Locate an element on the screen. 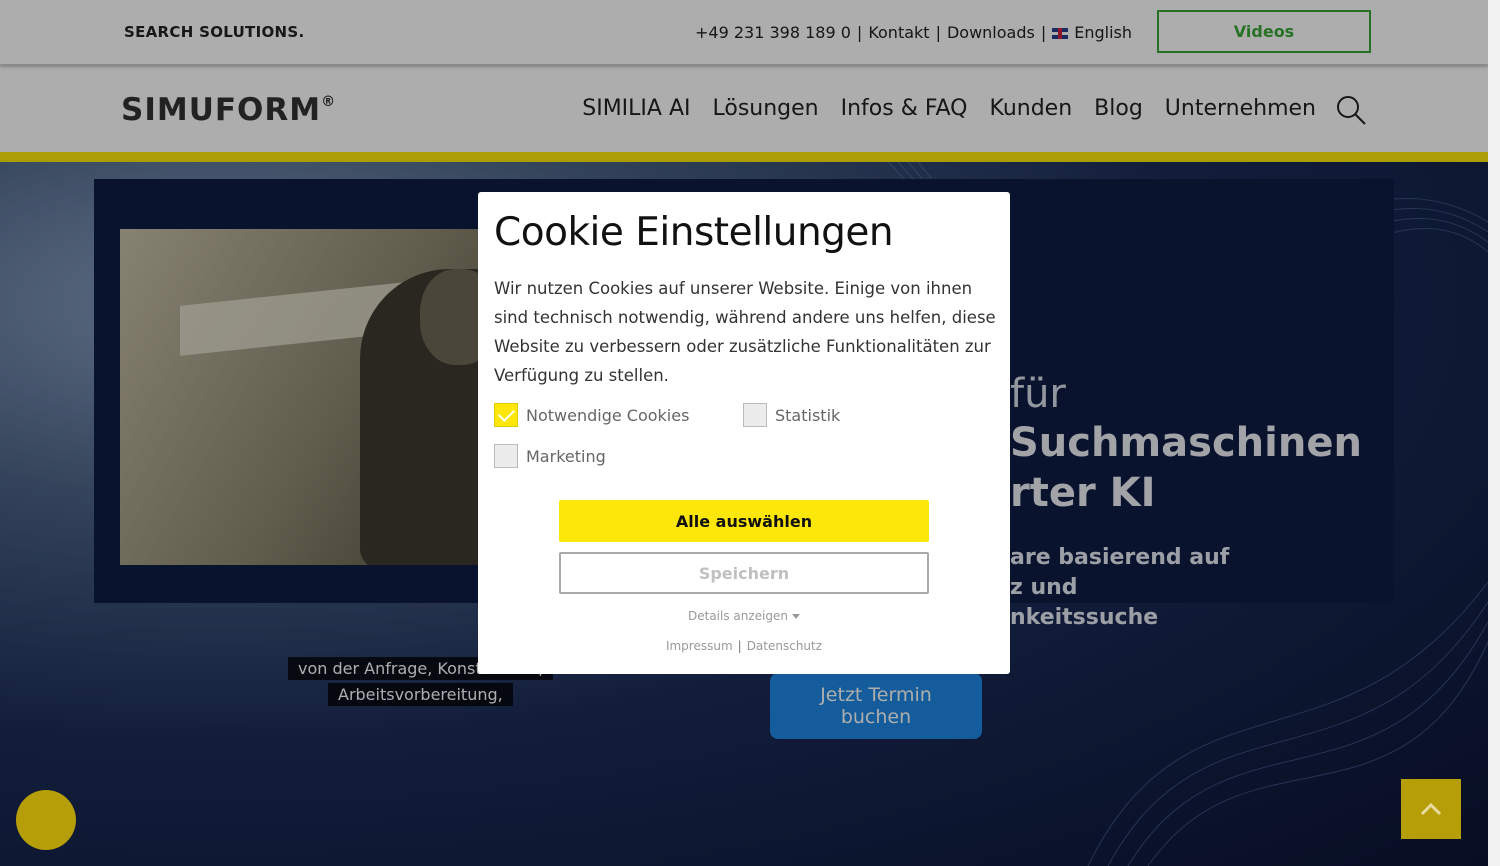 Image resolution: width=1500 pixels, height=866 pixels. necessary-cookies-label: Notwendige Cookies is located at coordinates (608, 415).